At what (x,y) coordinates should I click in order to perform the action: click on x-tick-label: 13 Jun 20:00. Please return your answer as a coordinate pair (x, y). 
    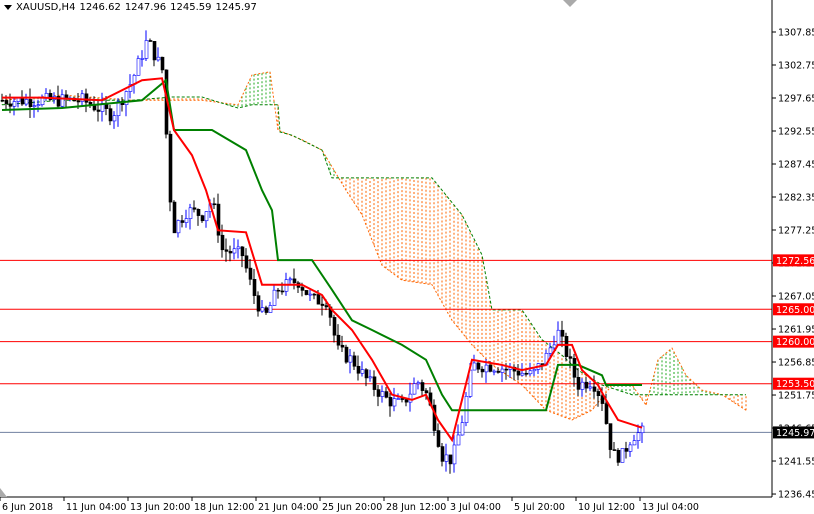
    Looking at the image, I should click on (160, 507).